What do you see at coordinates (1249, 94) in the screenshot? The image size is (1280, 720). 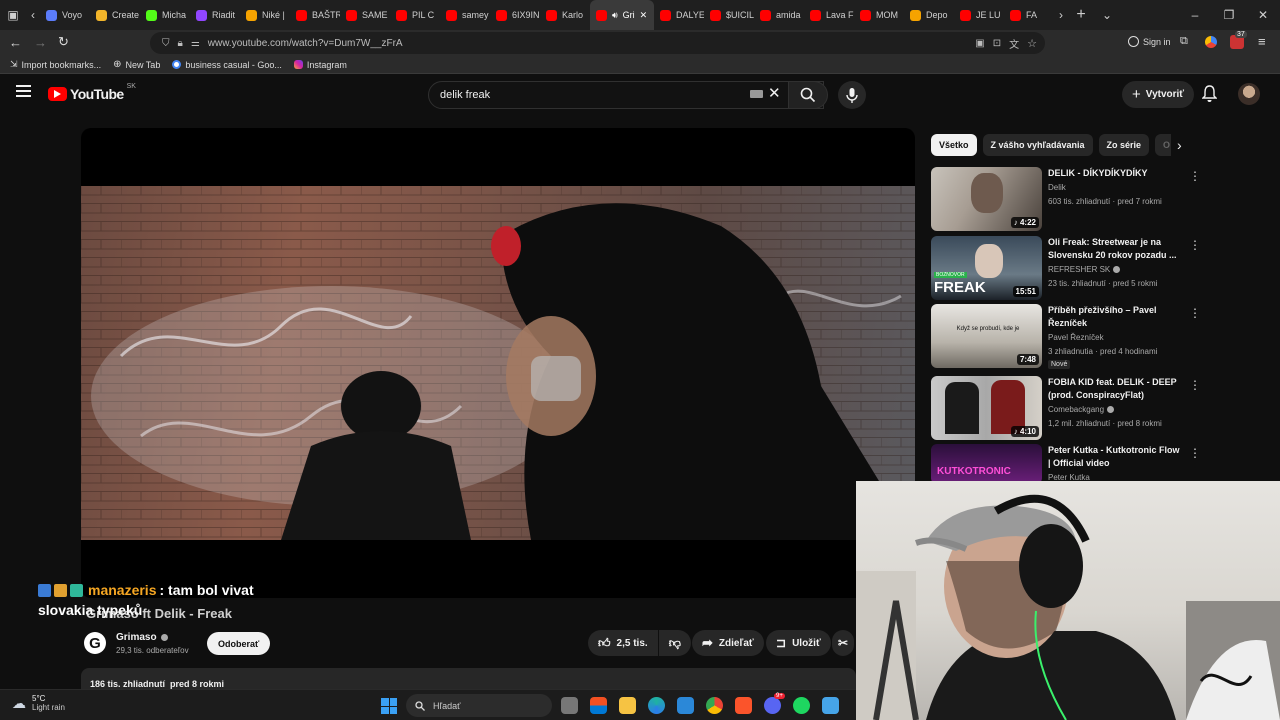 I see `avatar` at bounding box center [1249, 94].